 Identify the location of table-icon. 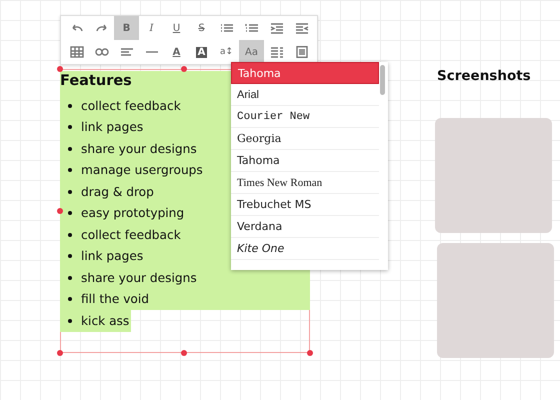
(77, 52).